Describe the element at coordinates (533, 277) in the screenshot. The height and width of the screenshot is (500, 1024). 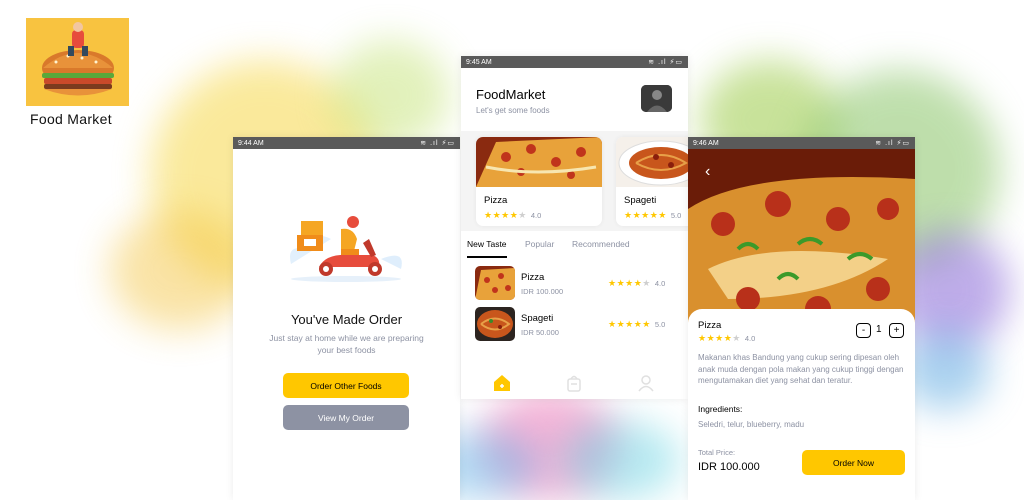
I see `list-item-name: Pizza` at that location.